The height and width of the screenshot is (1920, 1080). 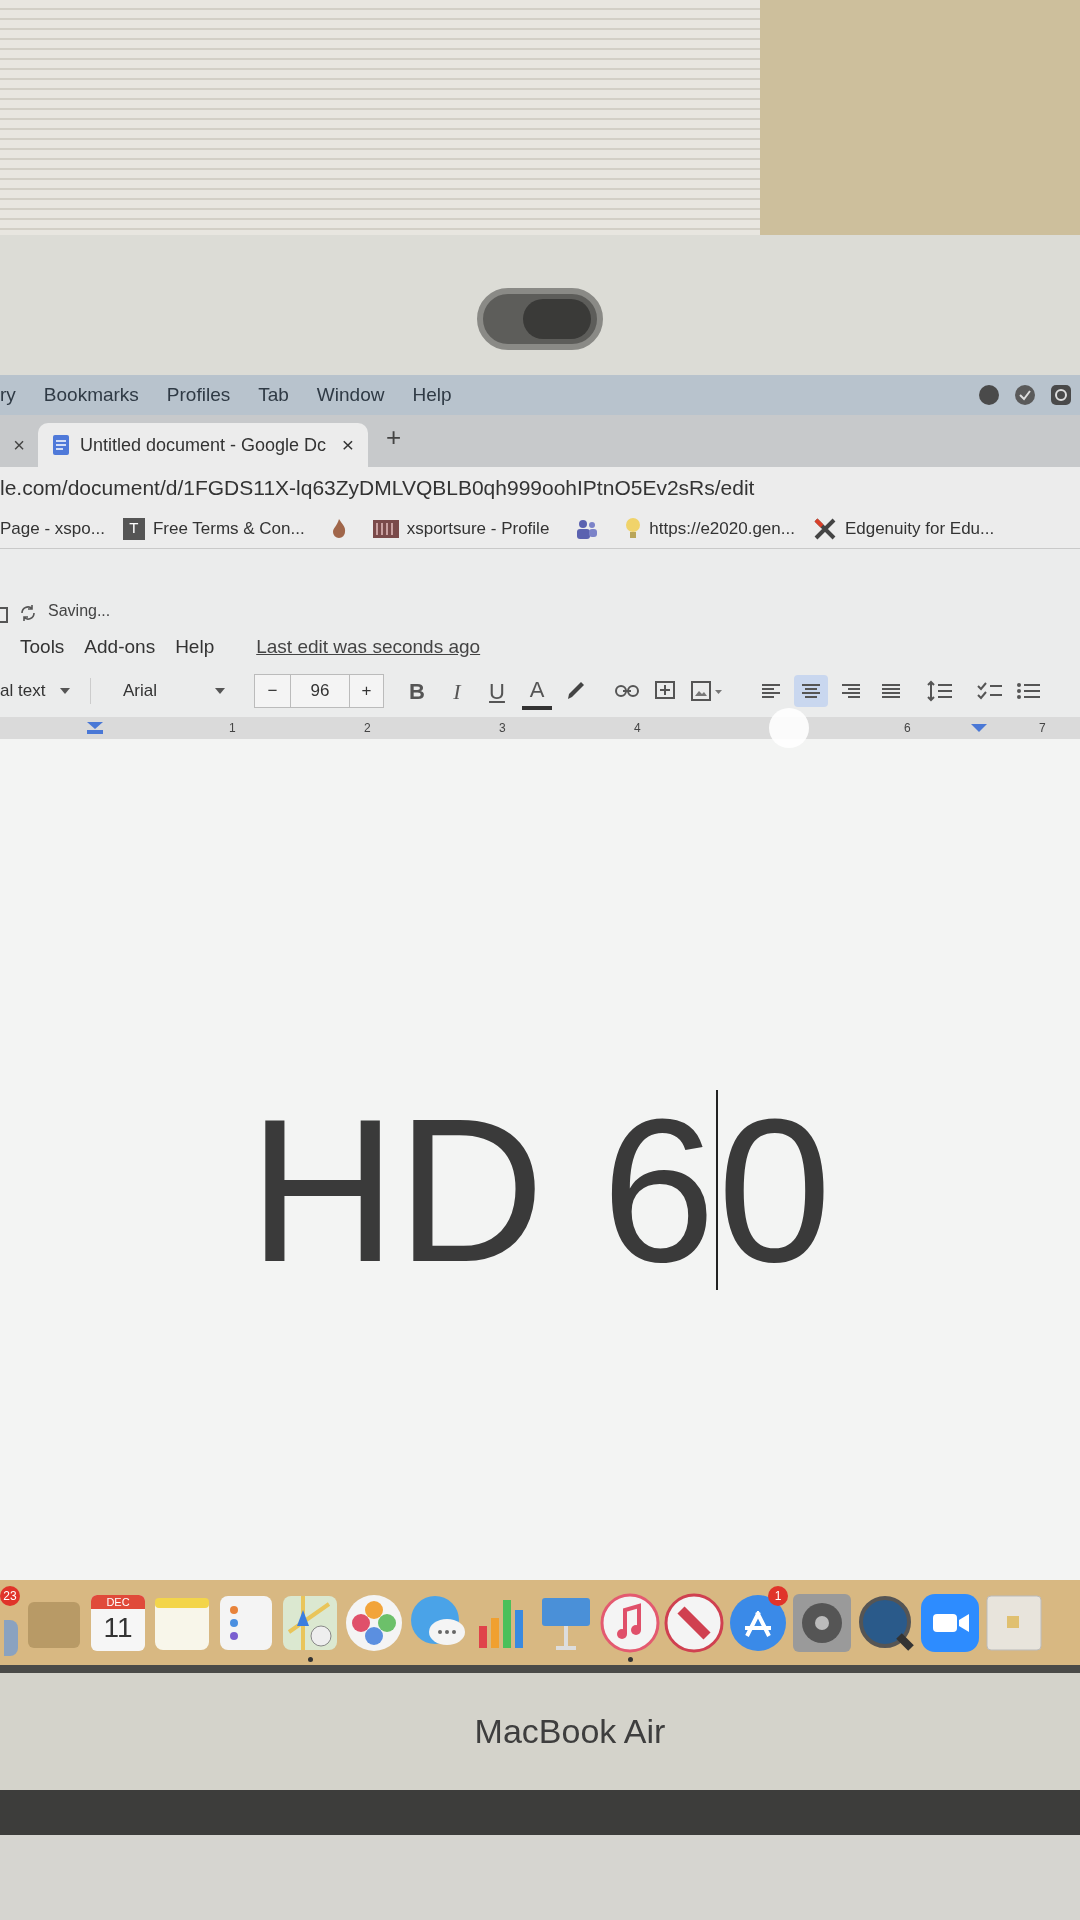 I want to click on gear-icon, so click(x=822, y=1622).